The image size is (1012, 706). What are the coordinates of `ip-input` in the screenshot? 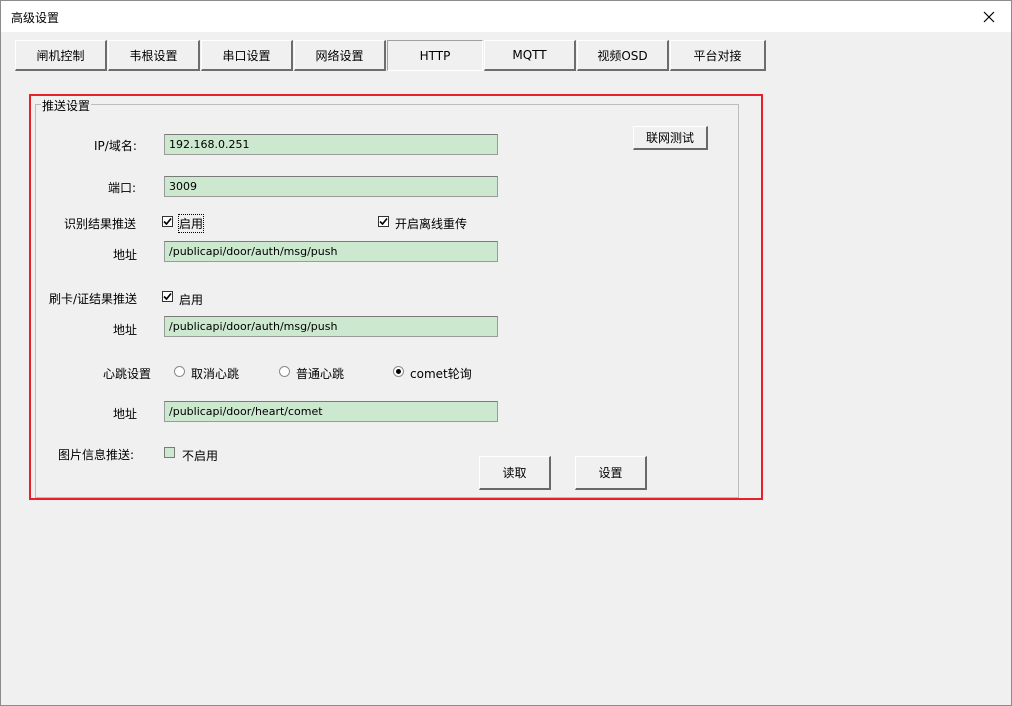 It's located at (331, 144).